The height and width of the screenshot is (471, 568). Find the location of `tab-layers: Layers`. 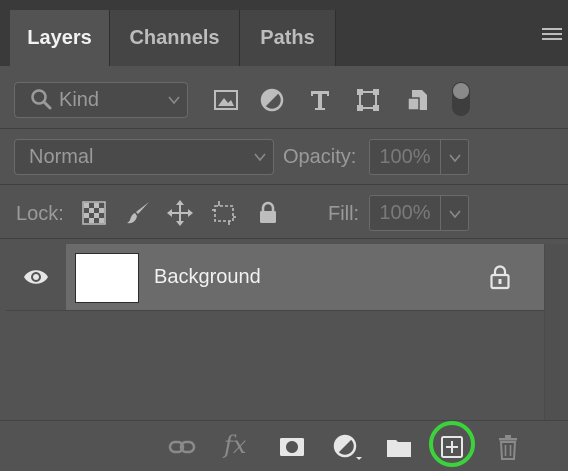

tab-layers: Layers is located at coordinates (60, 38).